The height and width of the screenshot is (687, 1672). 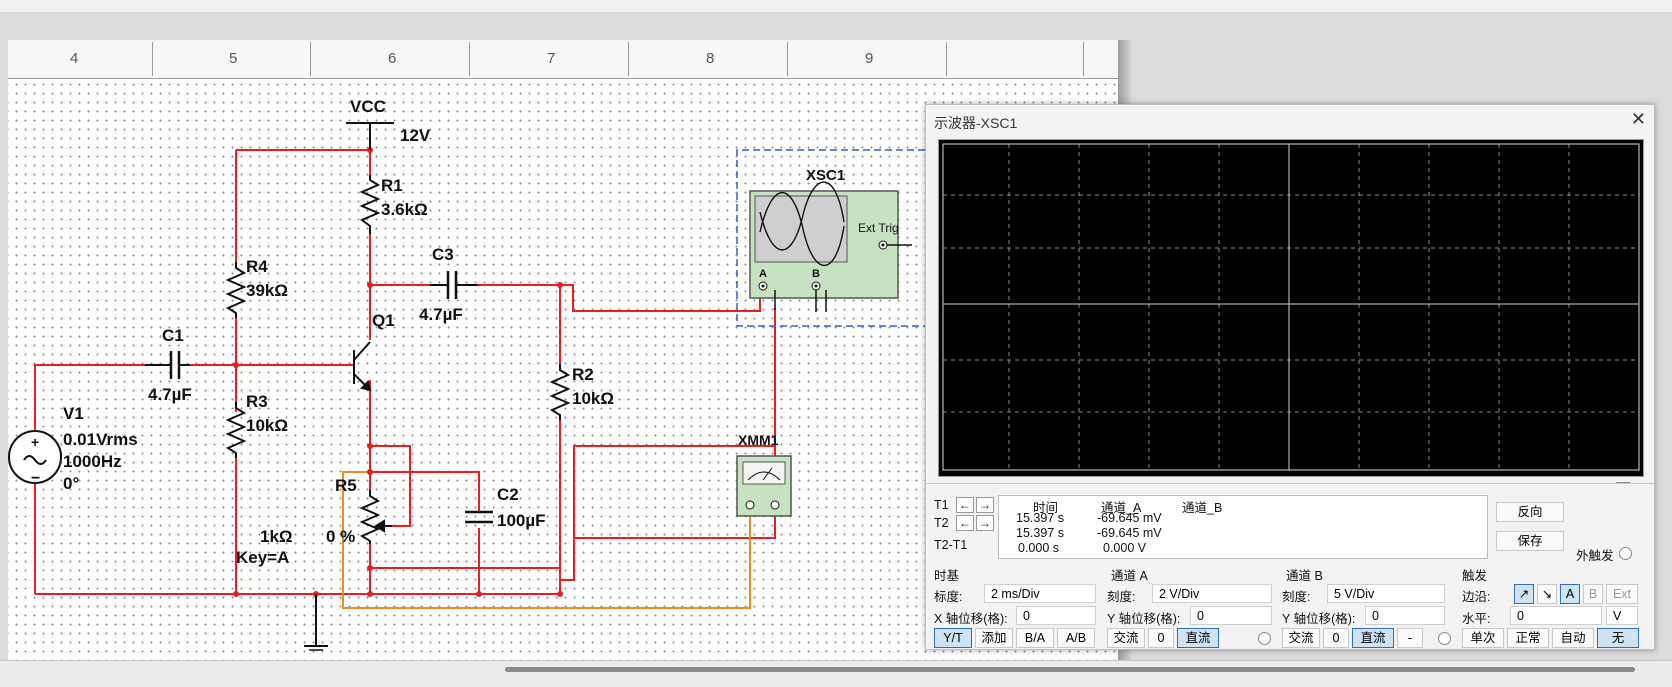 I want to click on vcc-value: 12V, so click(x=415, y=135).